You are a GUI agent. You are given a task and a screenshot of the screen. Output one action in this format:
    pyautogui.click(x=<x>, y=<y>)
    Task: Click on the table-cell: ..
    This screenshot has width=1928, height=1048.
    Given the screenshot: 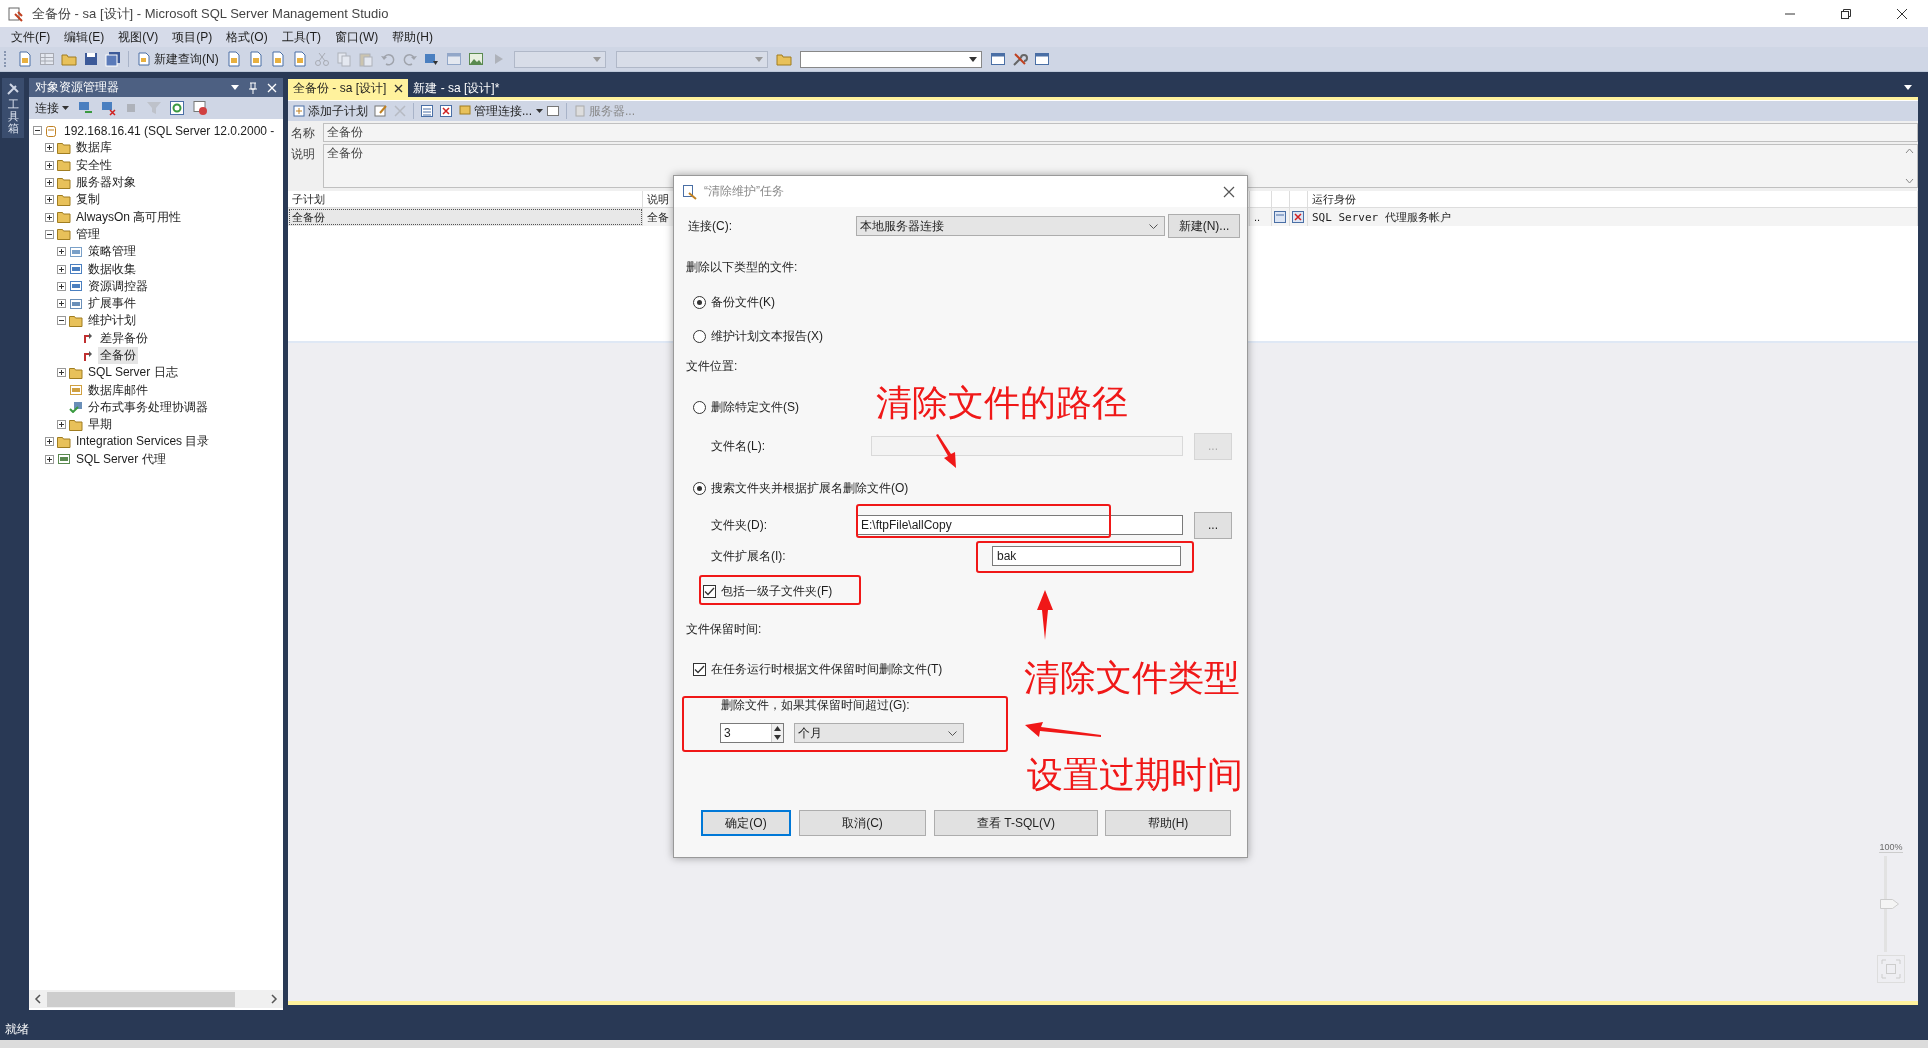 What is the action you would take?
    pyautogui.click(x=1261, y=217)
    